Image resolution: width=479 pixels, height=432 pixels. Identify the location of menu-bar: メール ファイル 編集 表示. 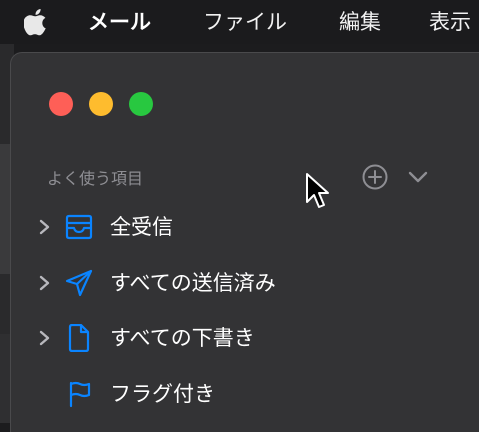
(239, 22).